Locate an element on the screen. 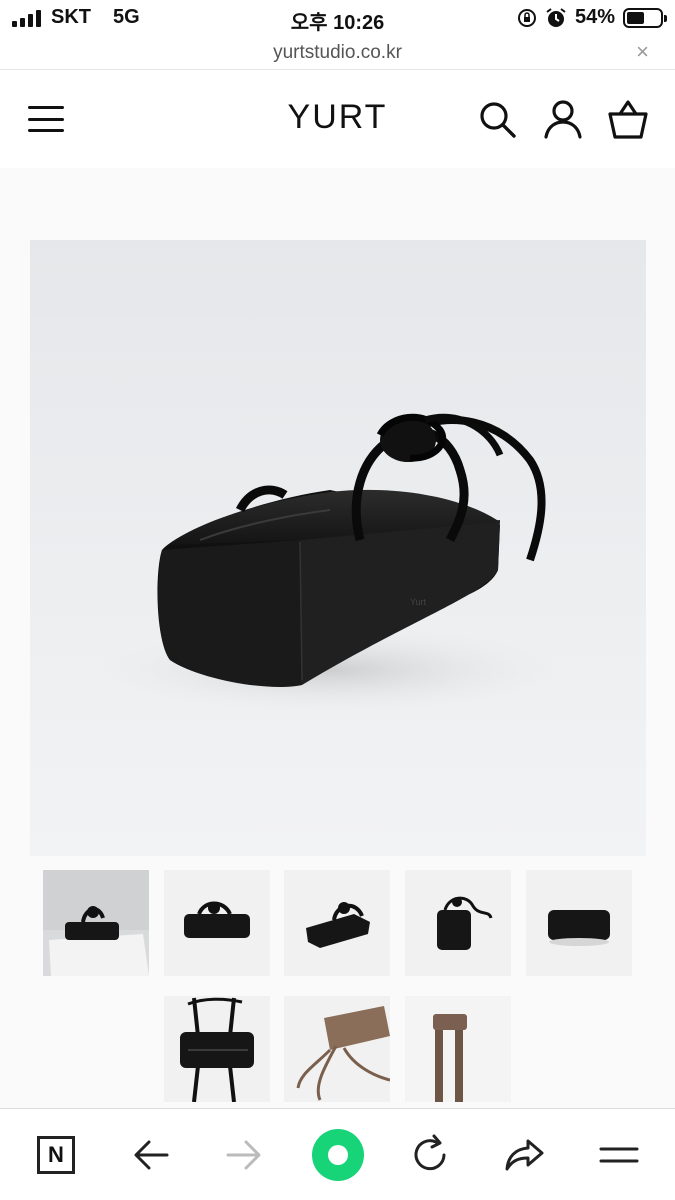  naver-home-letter: N is located at coordinates (56, 1155).